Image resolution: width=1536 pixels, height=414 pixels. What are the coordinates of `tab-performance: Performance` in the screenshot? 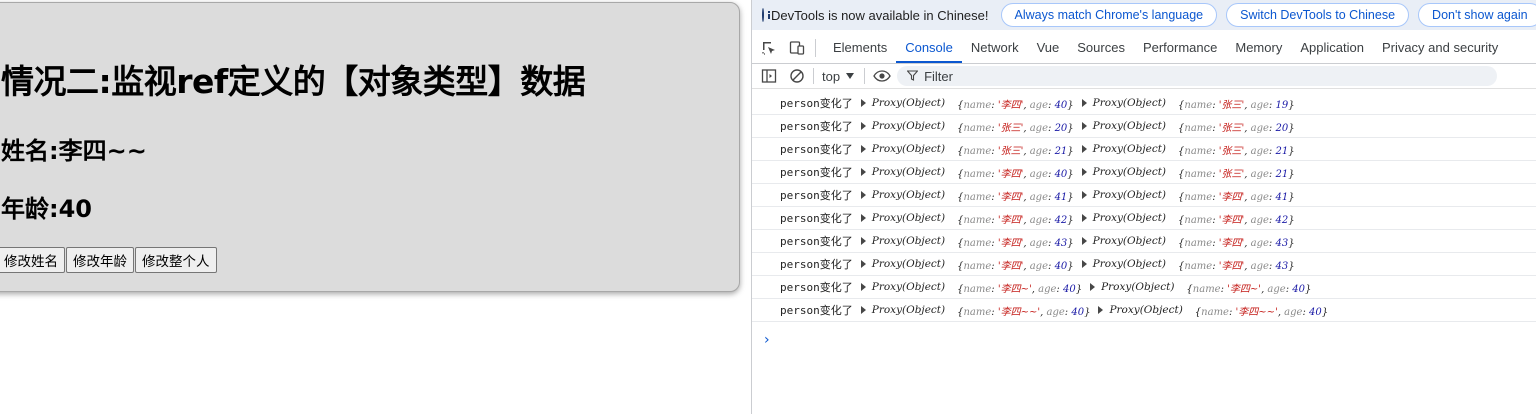 It's located at (1180, 48).